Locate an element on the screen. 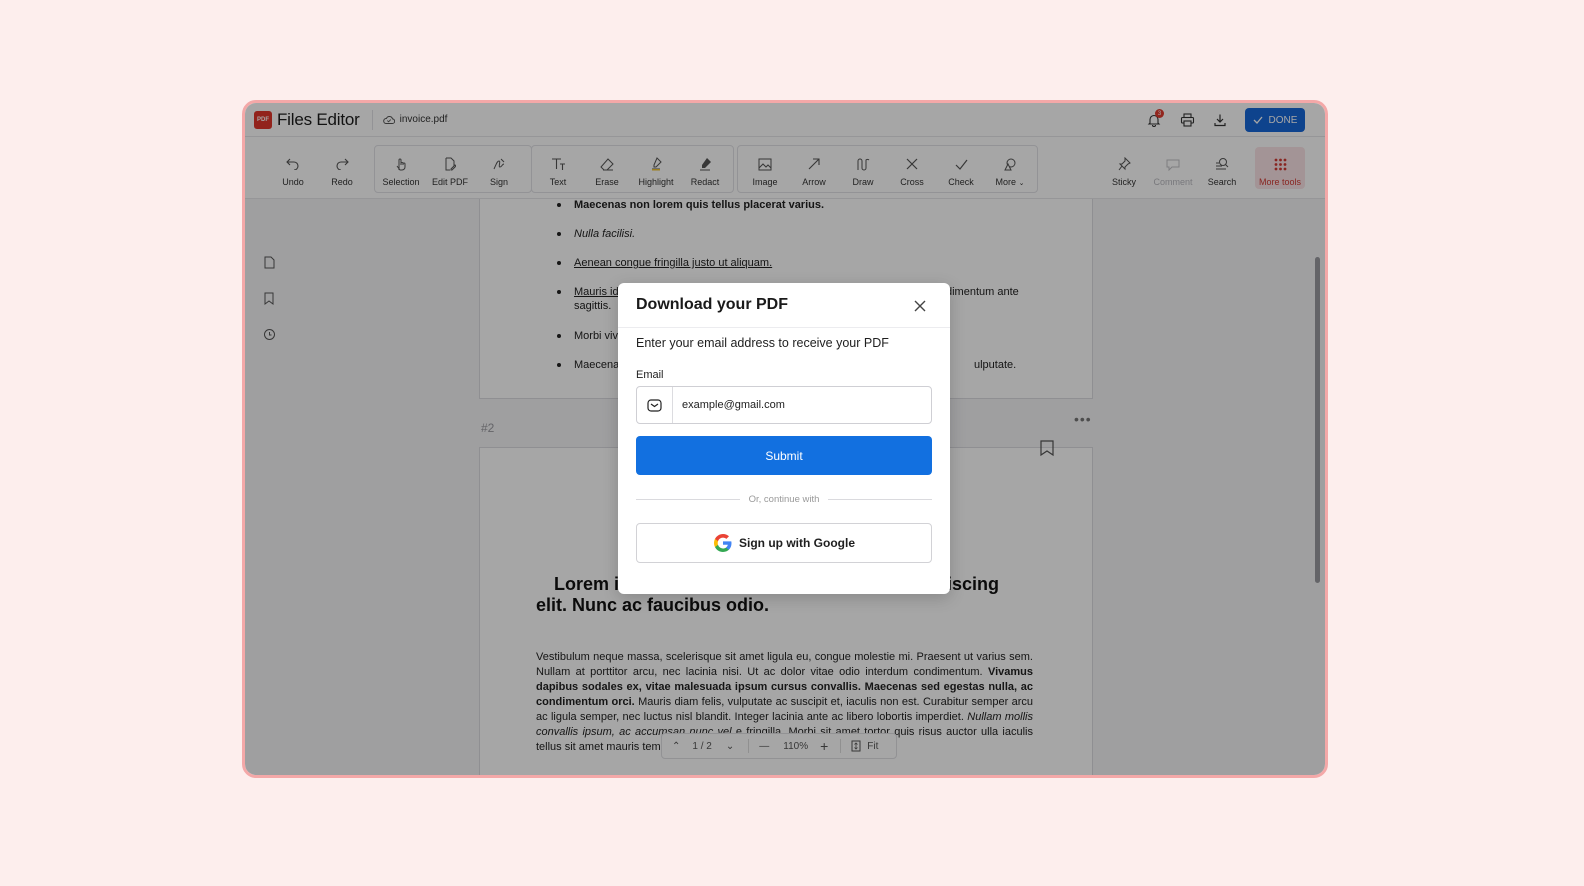 The width and height of the screenshot is (1584, 886). modal-header: Download your PDF is located at coordinates (784, 305).